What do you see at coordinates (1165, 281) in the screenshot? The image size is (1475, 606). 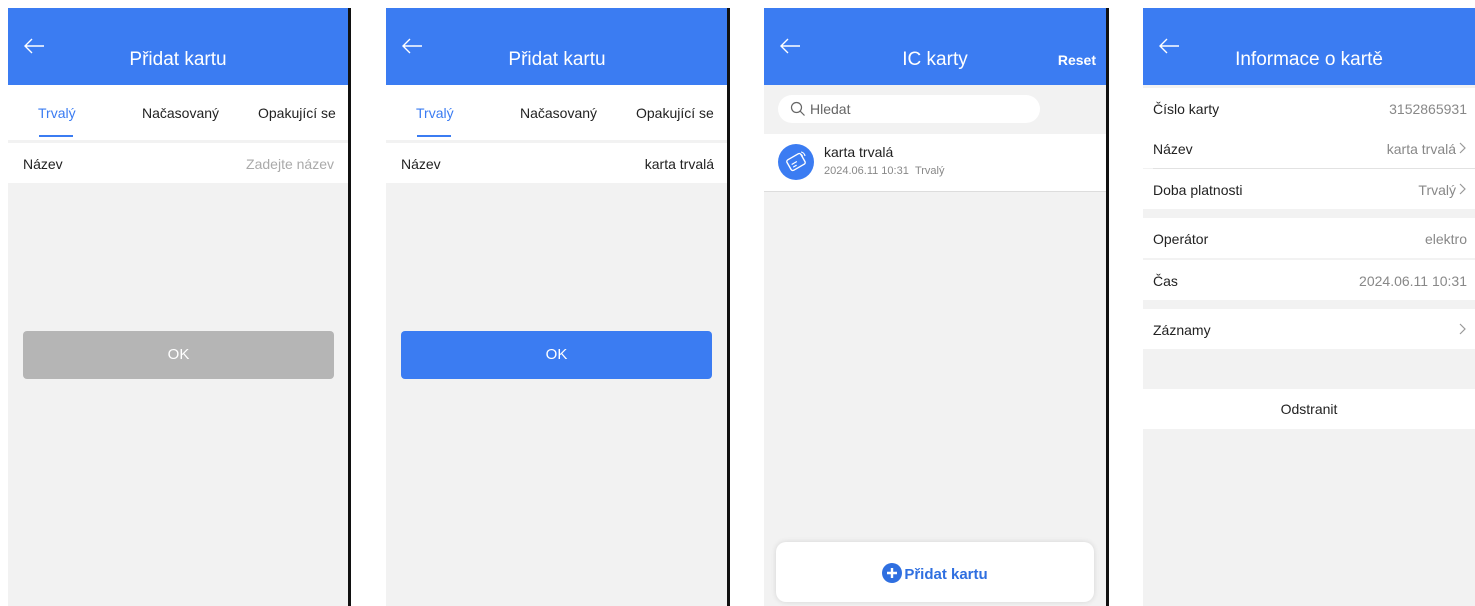 I see `time-label: Čas` at bounding box center [1165, 281].